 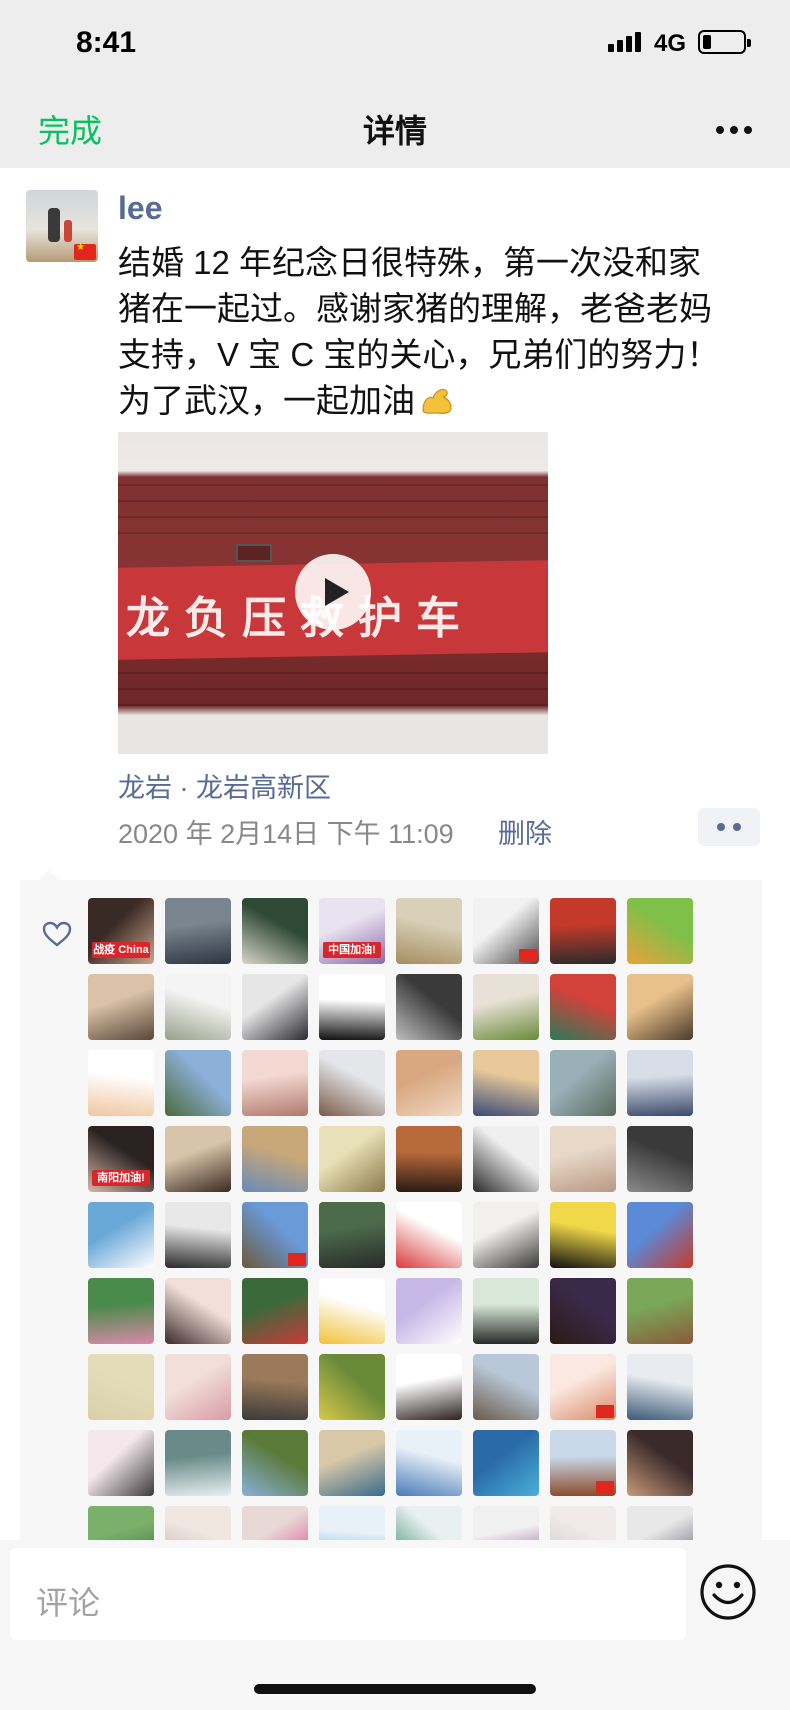 I want to click on post-text-line: 结婚 12 年纪念日很特殊，第一次没和家, so click(x=410, y=262).